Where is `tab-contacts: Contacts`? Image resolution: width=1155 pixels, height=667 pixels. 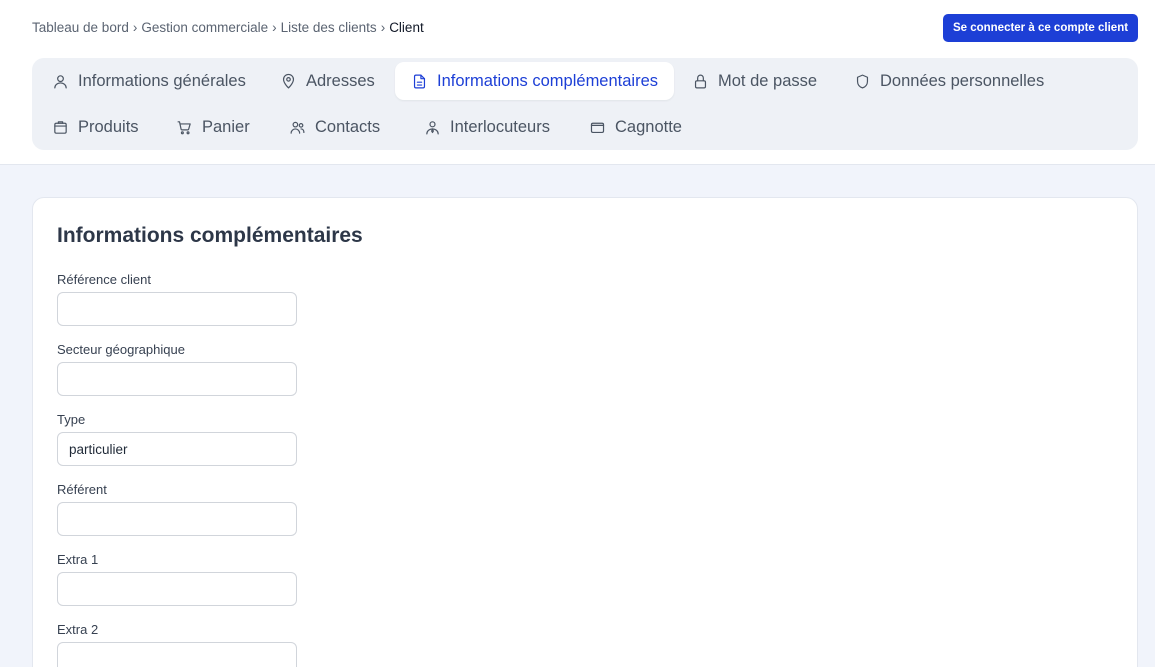
tab-contacts: Contacts is located at coordinates (334, 127).